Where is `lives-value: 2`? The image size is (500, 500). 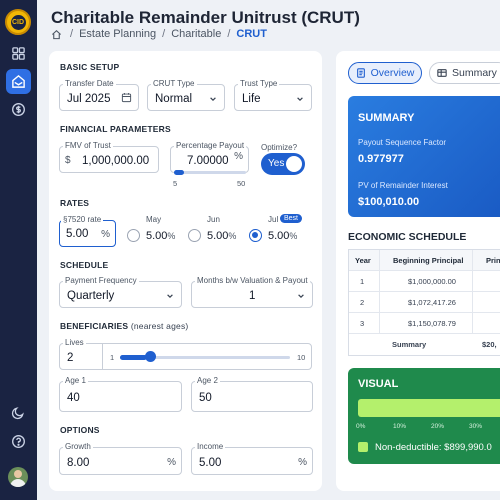 lives-value: 2 is located at coordinates (70, 358).